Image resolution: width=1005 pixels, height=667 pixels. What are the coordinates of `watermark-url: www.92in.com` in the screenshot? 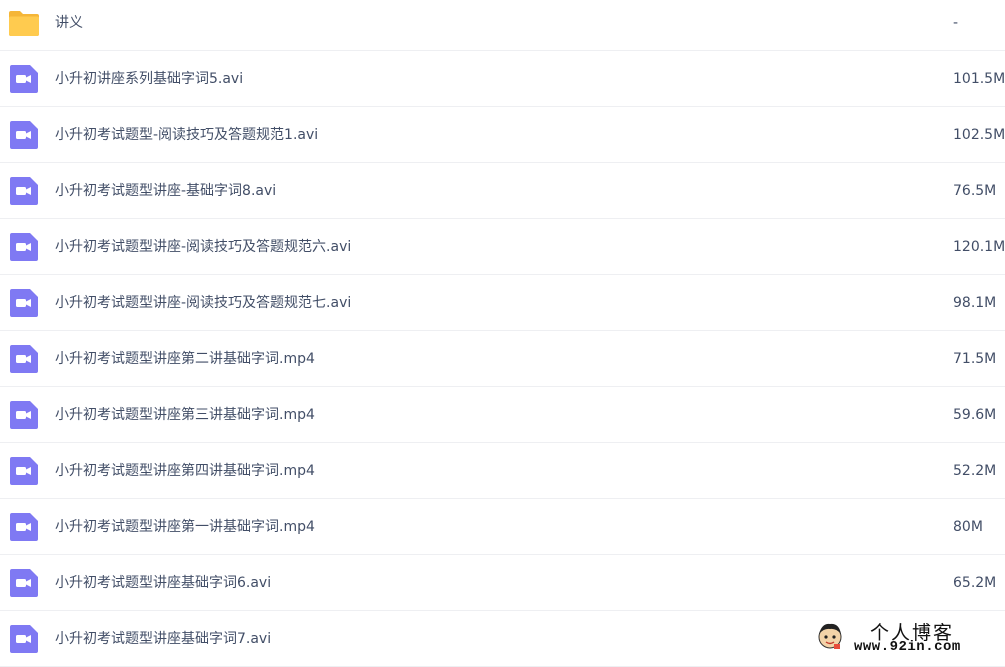 It's located at (907, 647).